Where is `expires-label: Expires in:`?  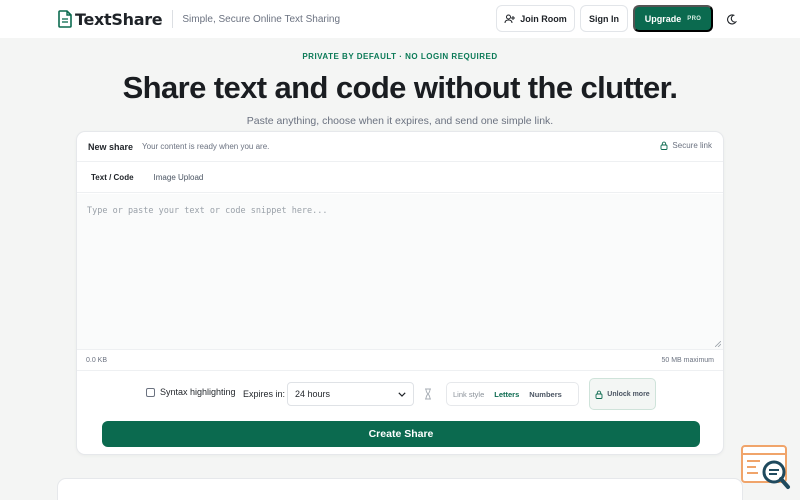 expires-label: Expires in: is located at coordinates (264, 394).